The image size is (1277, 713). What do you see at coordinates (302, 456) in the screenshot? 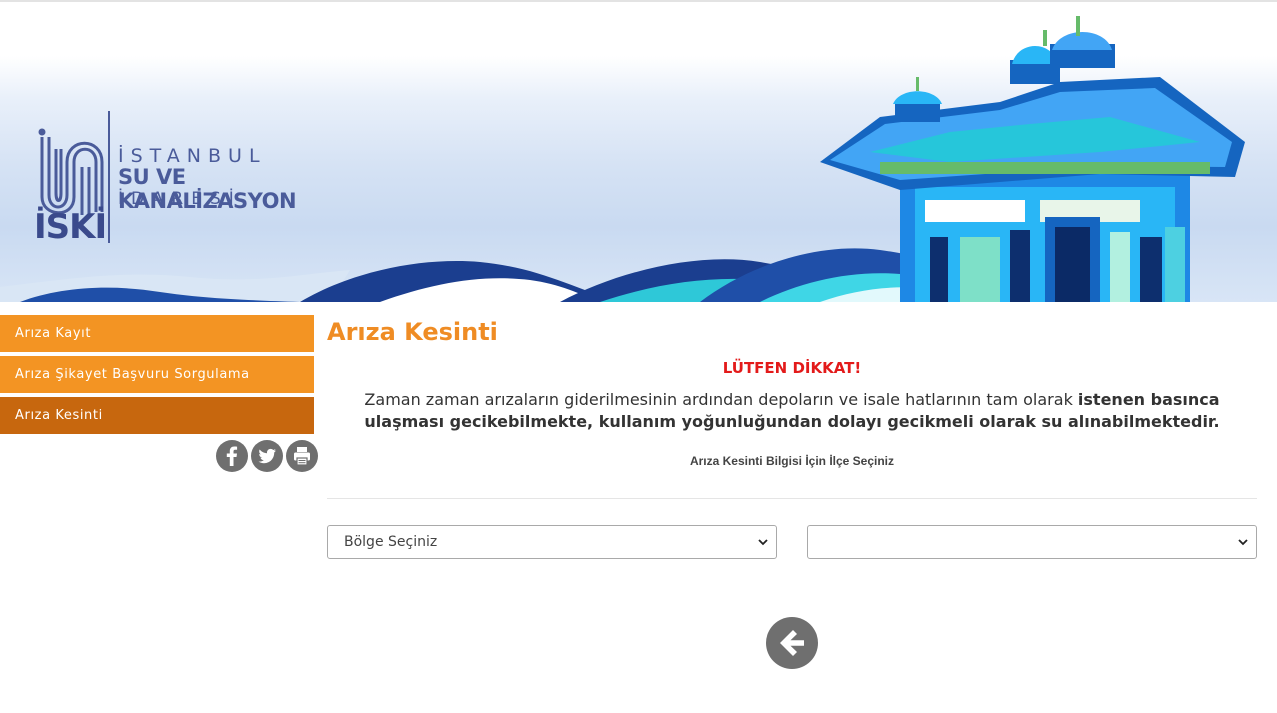
I see `print-icon` at bounding box center [302, 456].